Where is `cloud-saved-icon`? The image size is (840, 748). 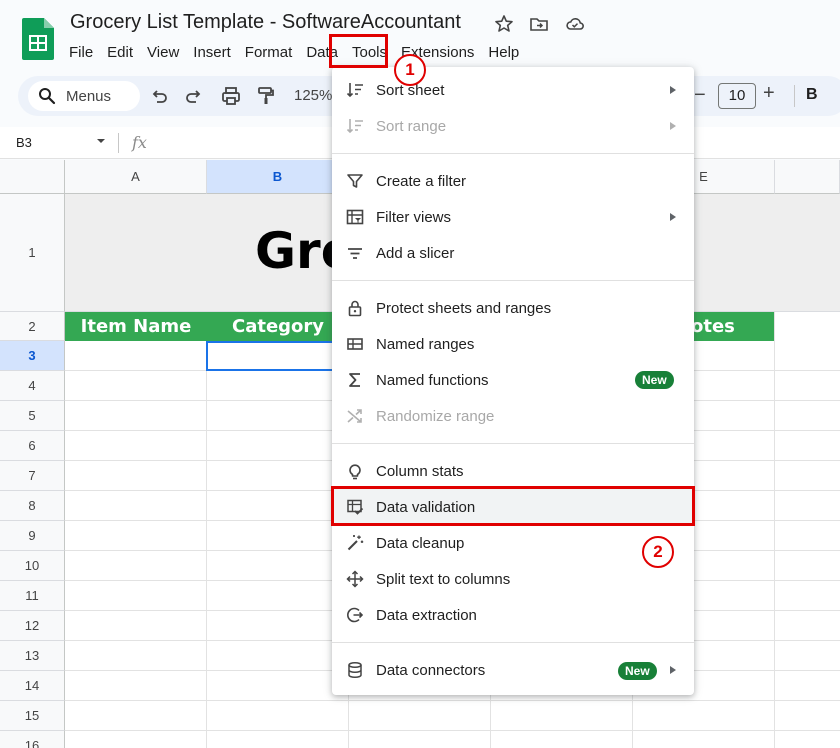 cloud-saved-icon is located at coordinates (575, 24).